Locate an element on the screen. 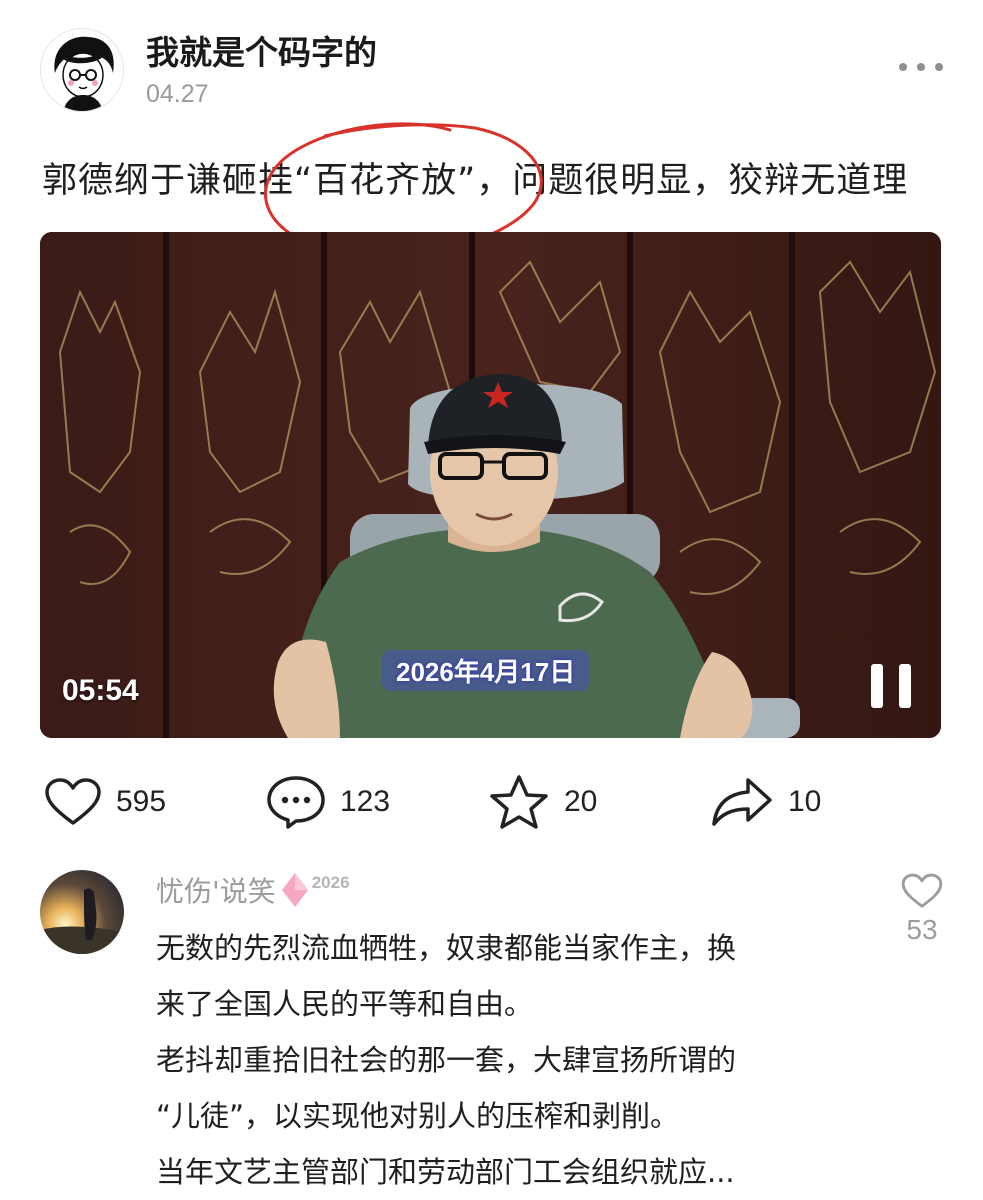 The height and width of the screenshot is (1200, 983). pause-button is located at coordinates (891, 686).